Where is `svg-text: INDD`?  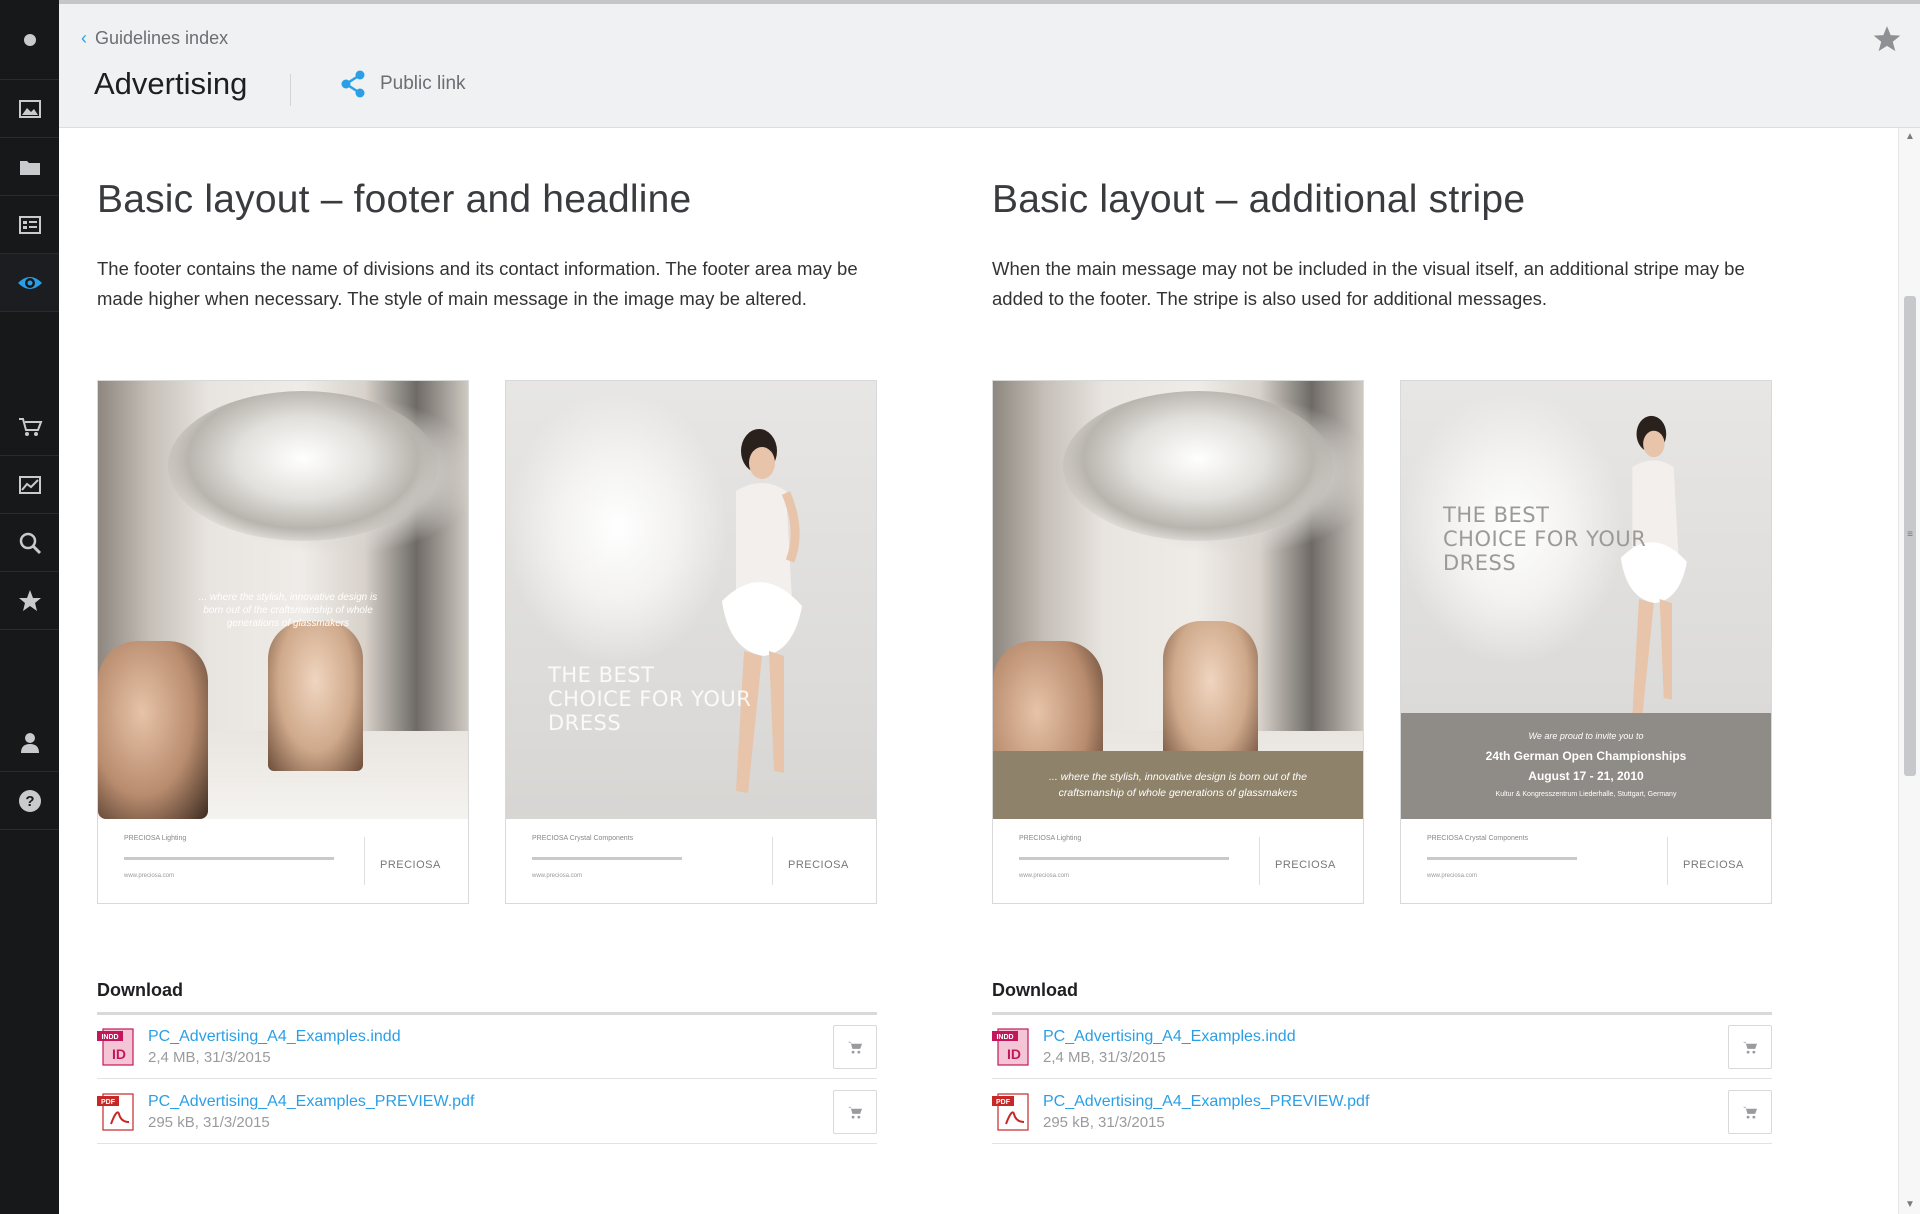 svg-text: INDD is located at coordinates (109, 1037).